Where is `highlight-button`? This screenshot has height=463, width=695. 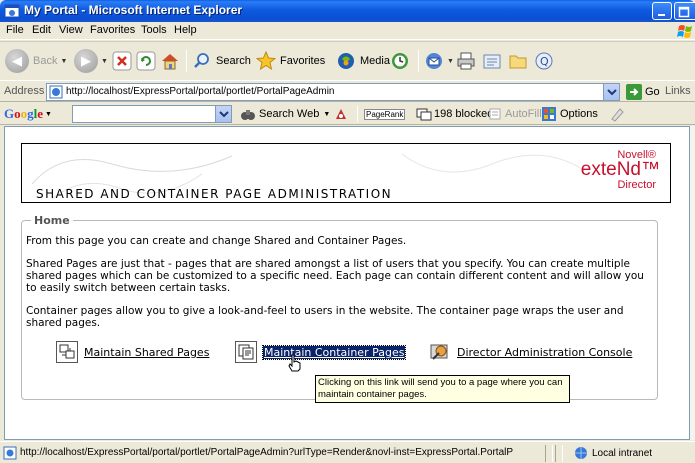 highlight-button is located at coordinates (617, 114).